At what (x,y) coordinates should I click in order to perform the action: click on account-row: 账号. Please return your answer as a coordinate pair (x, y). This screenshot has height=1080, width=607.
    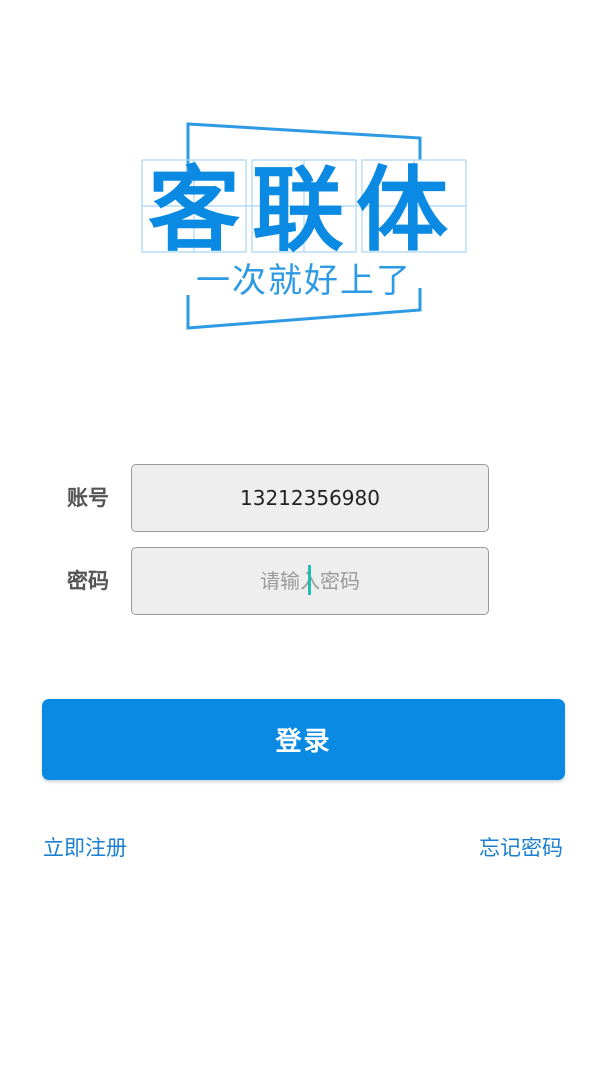
    Looking at the image, I should click on (303, 498).